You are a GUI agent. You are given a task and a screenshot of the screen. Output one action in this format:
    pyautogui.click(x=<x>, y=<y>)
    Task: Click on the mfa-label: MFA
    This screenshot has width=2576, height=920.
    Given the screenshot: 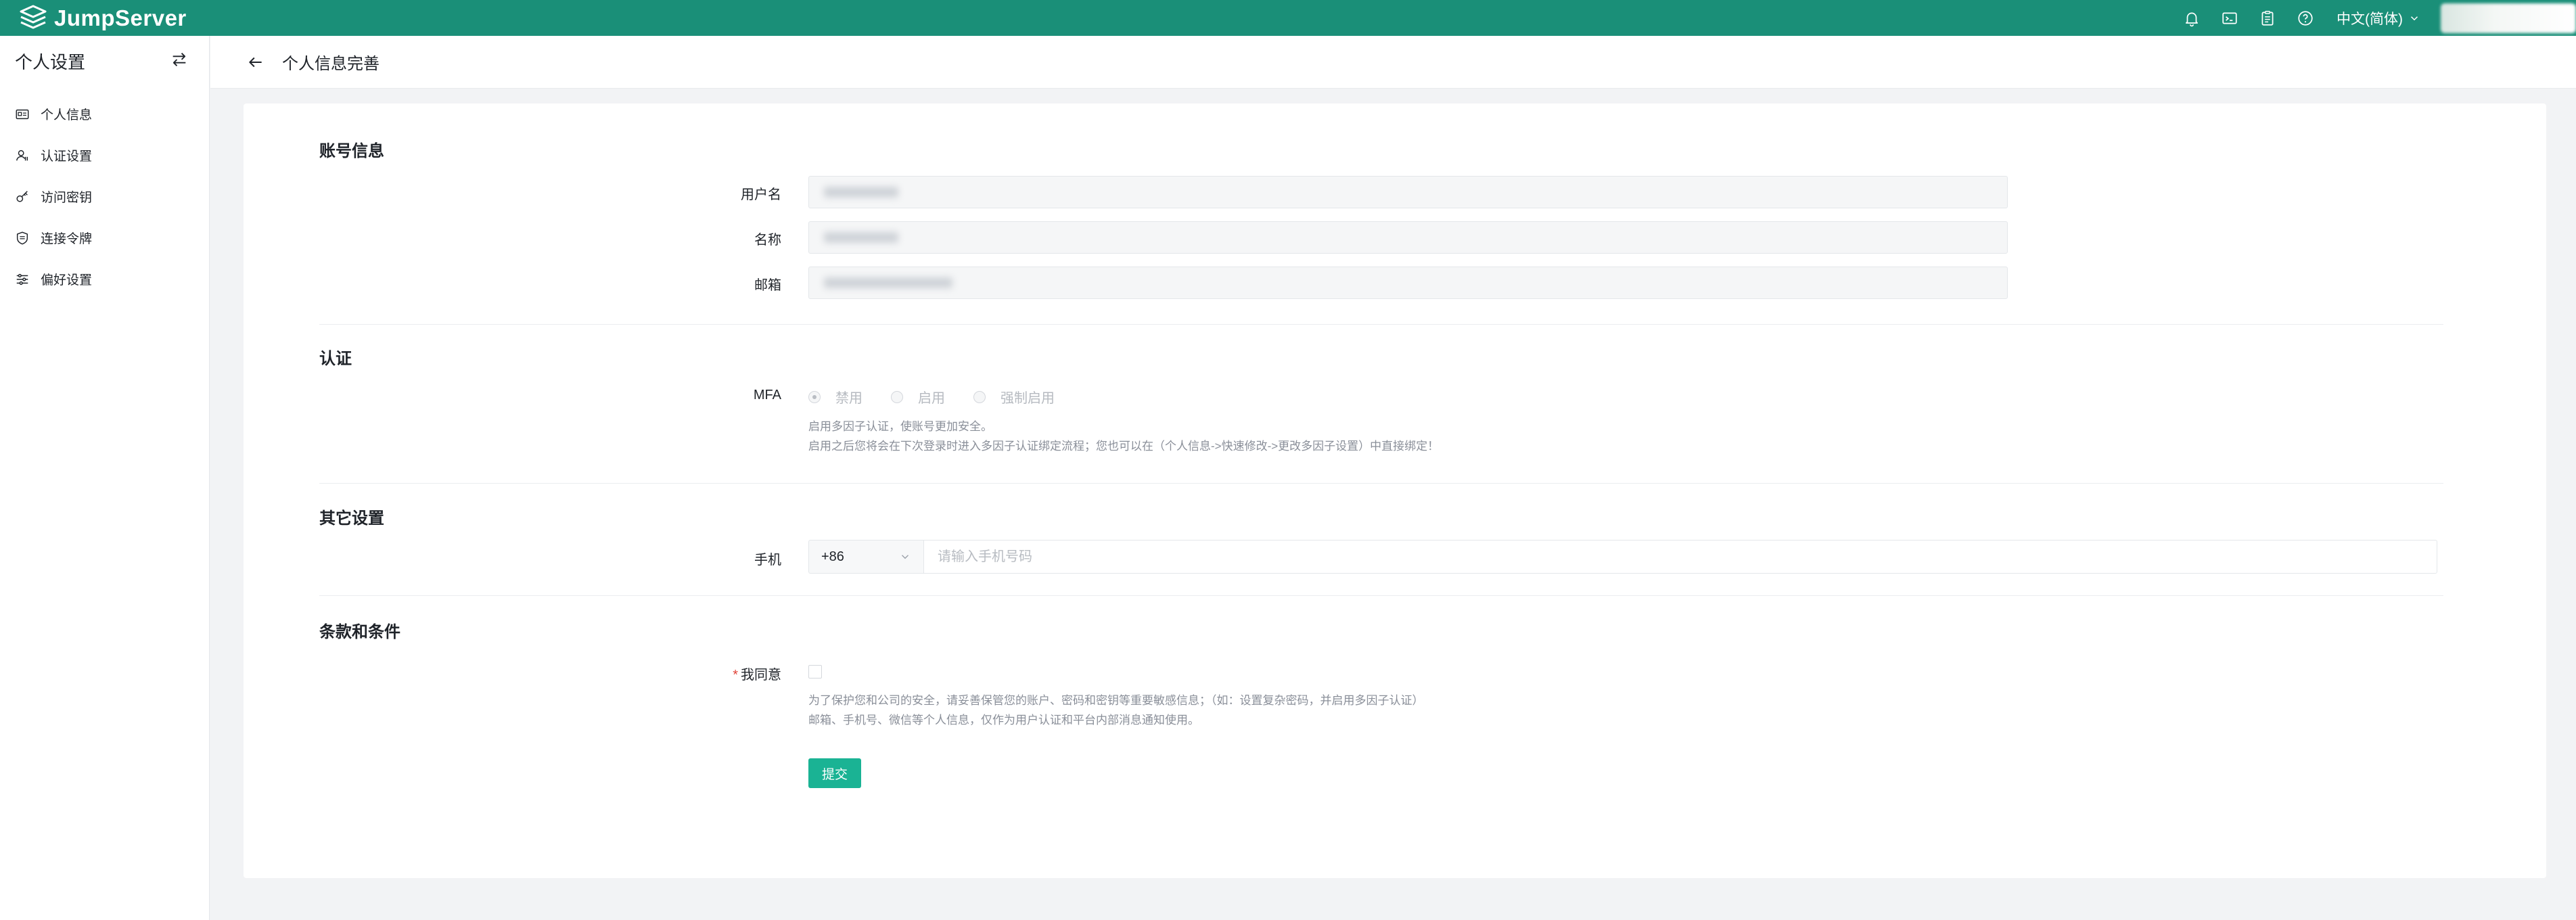 What is the action you would take?
    pyautogui.click(x=767, y=395)
    